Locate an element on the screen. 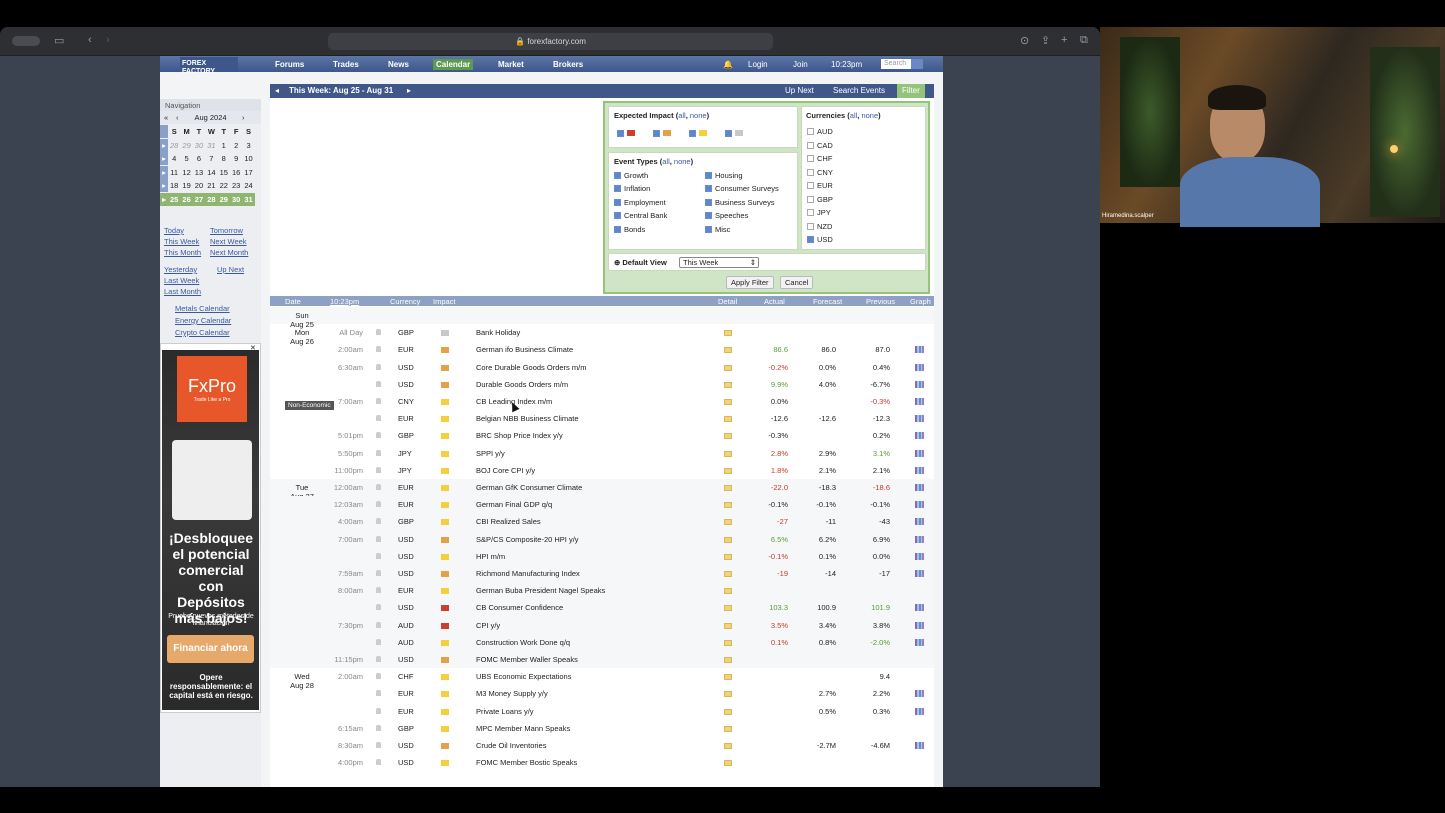  nav-calendar: Calendar is located at coordinates (453, 64).